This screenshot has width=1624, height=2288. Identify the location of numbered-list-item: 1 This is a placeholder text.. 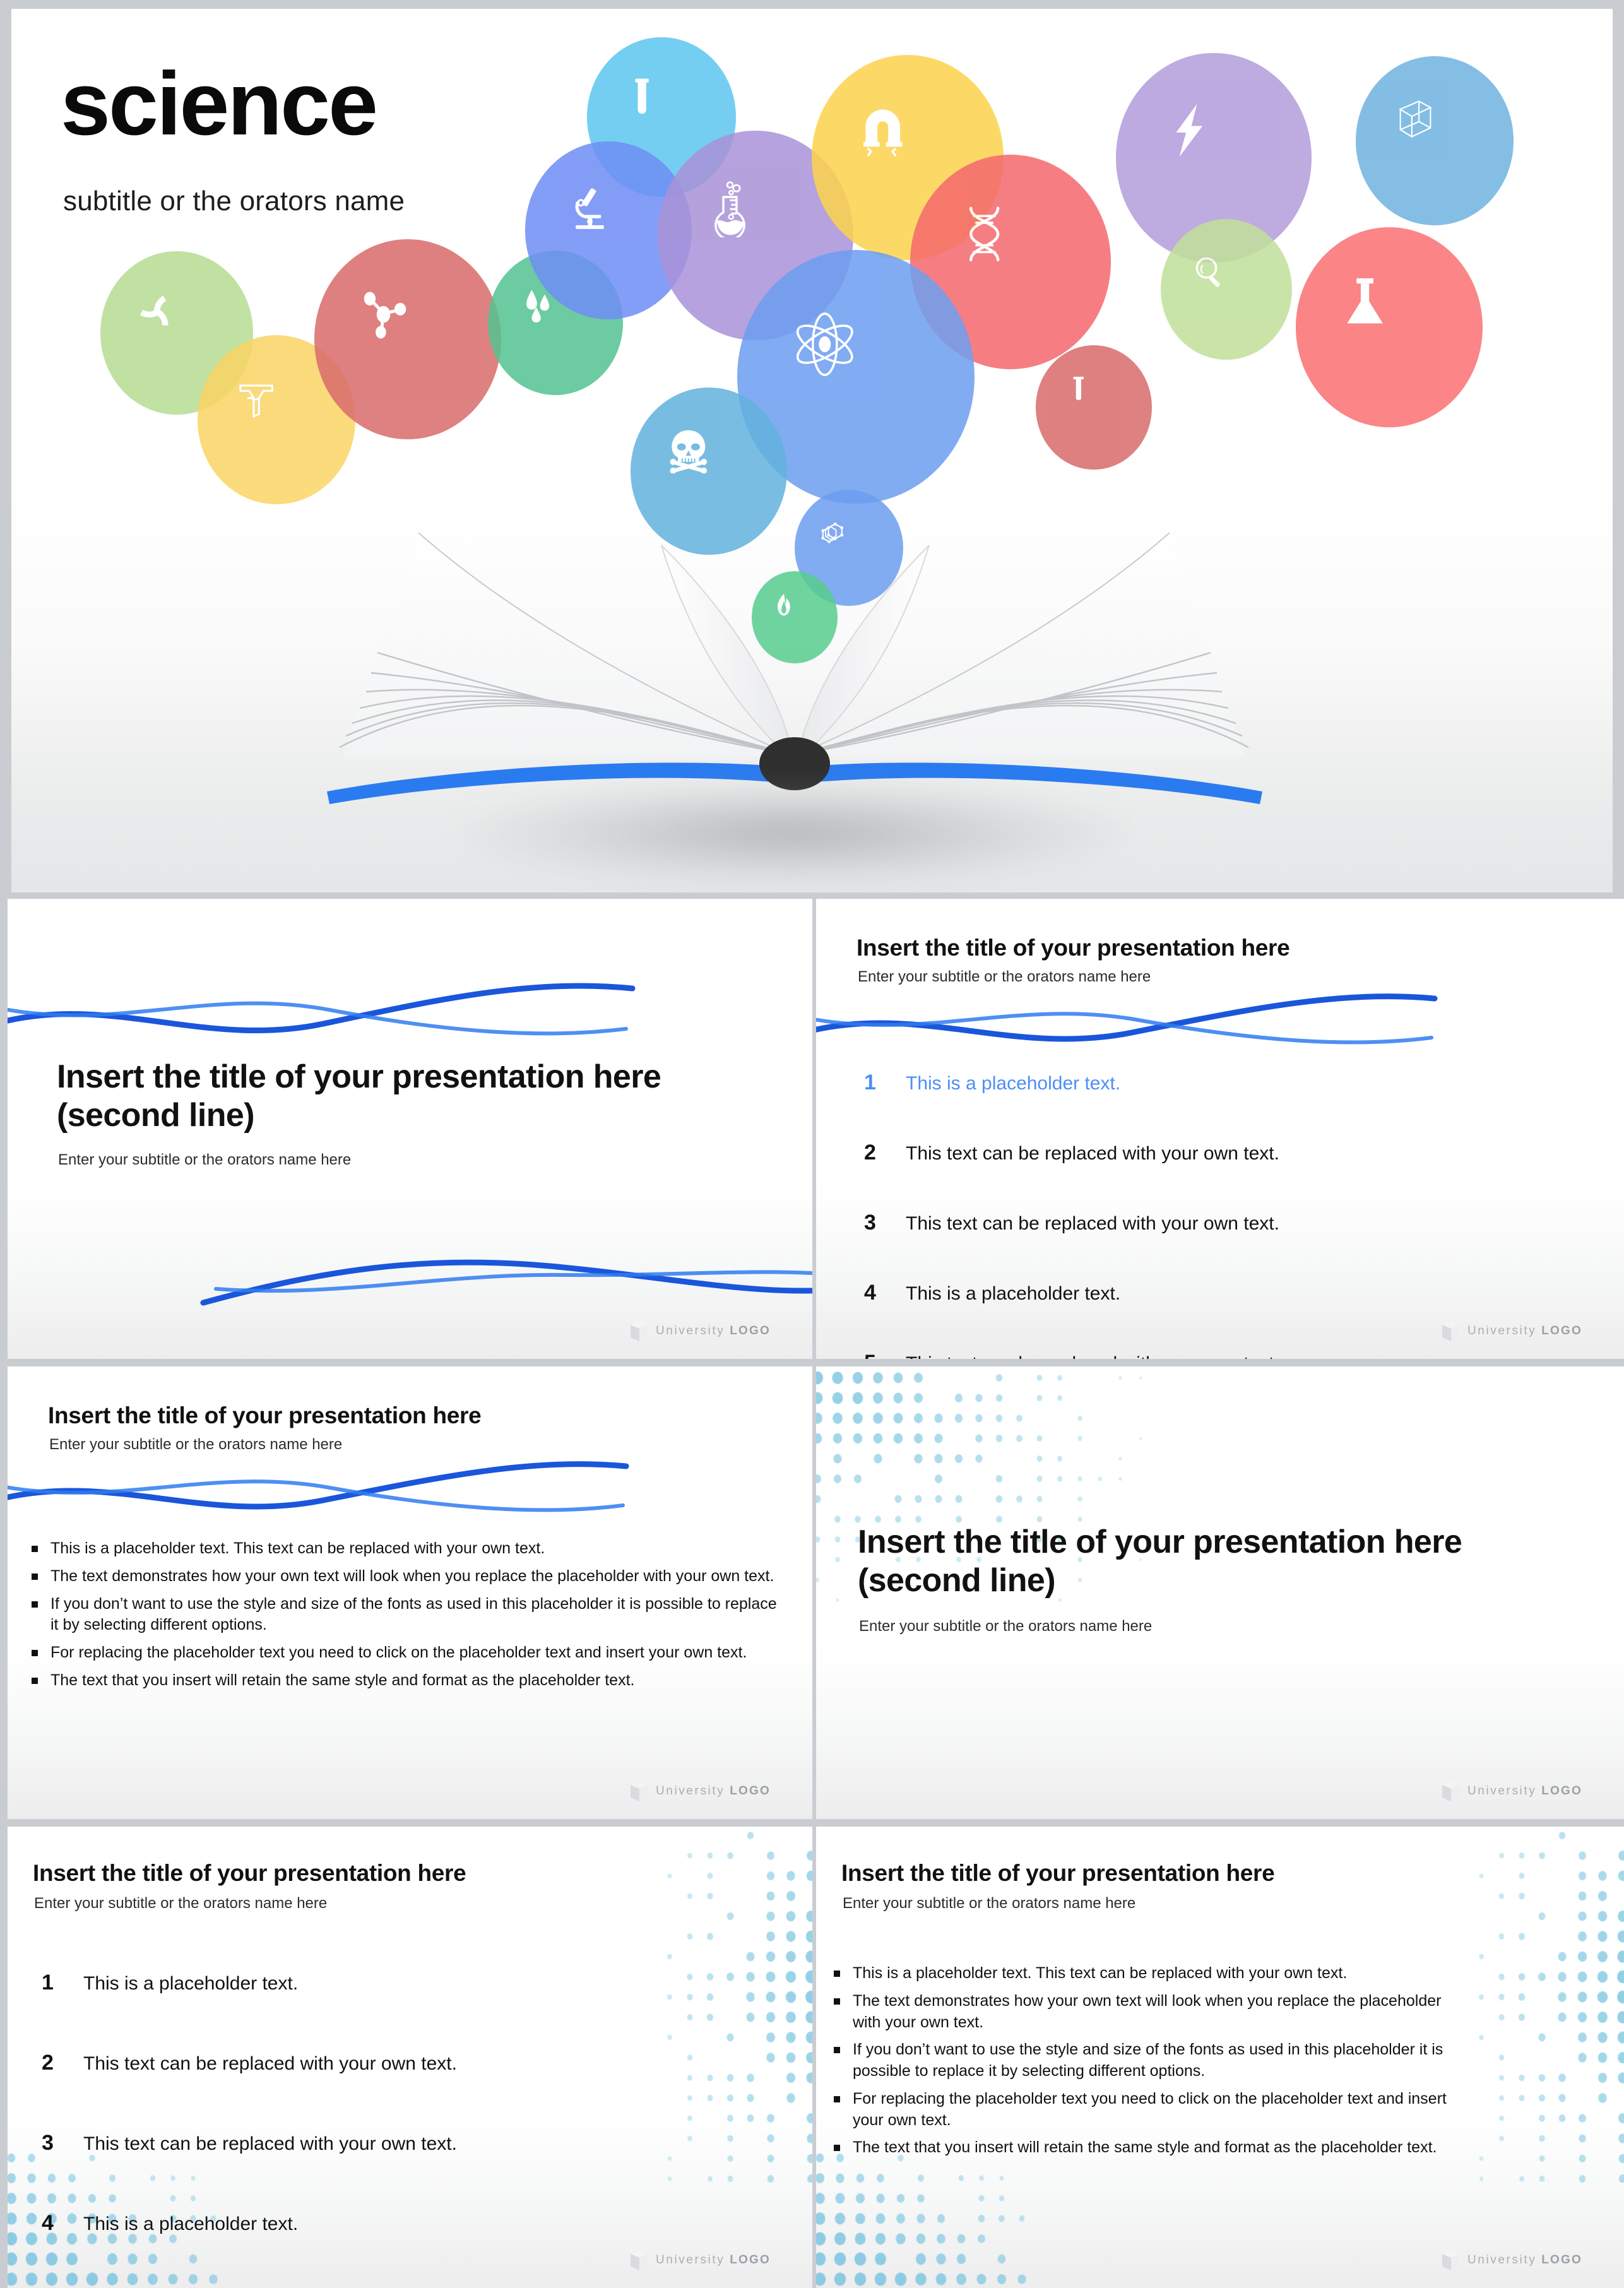
(376, 1983).